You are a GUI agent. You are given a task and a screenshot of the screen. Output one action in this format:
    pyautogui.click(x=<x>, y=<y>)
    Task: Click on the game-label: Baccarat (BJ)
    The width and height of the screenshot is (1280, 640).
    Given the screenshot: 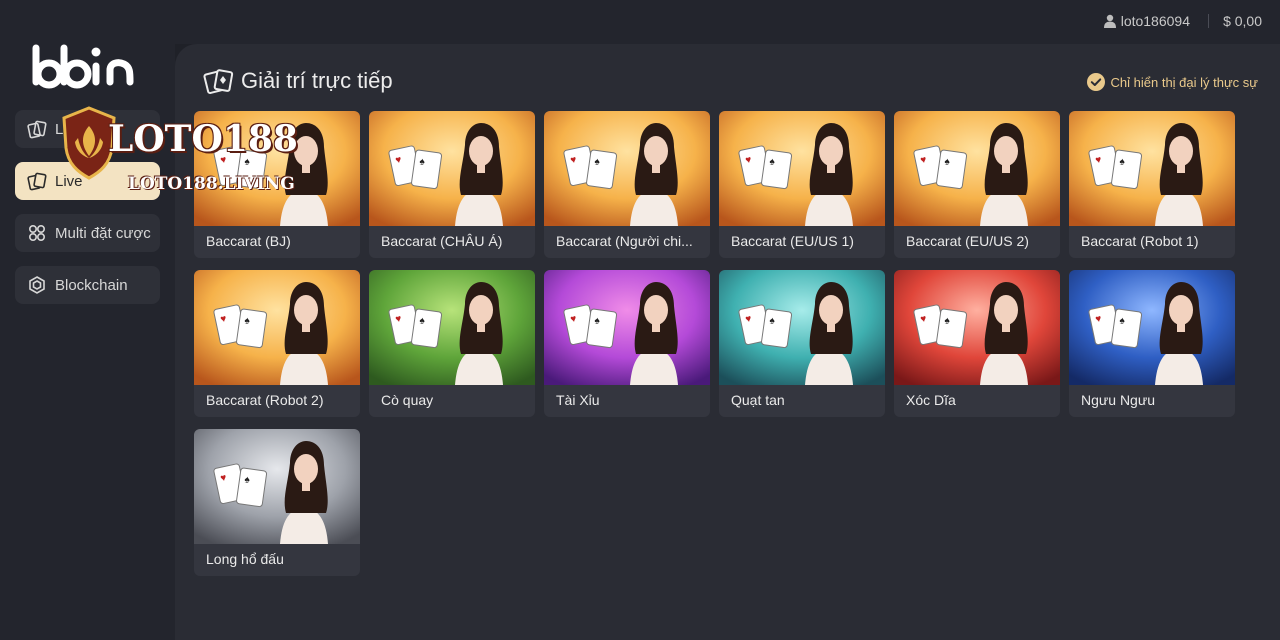 What is the action you would take?
    pyautogui.click(x=248, y=241)
    